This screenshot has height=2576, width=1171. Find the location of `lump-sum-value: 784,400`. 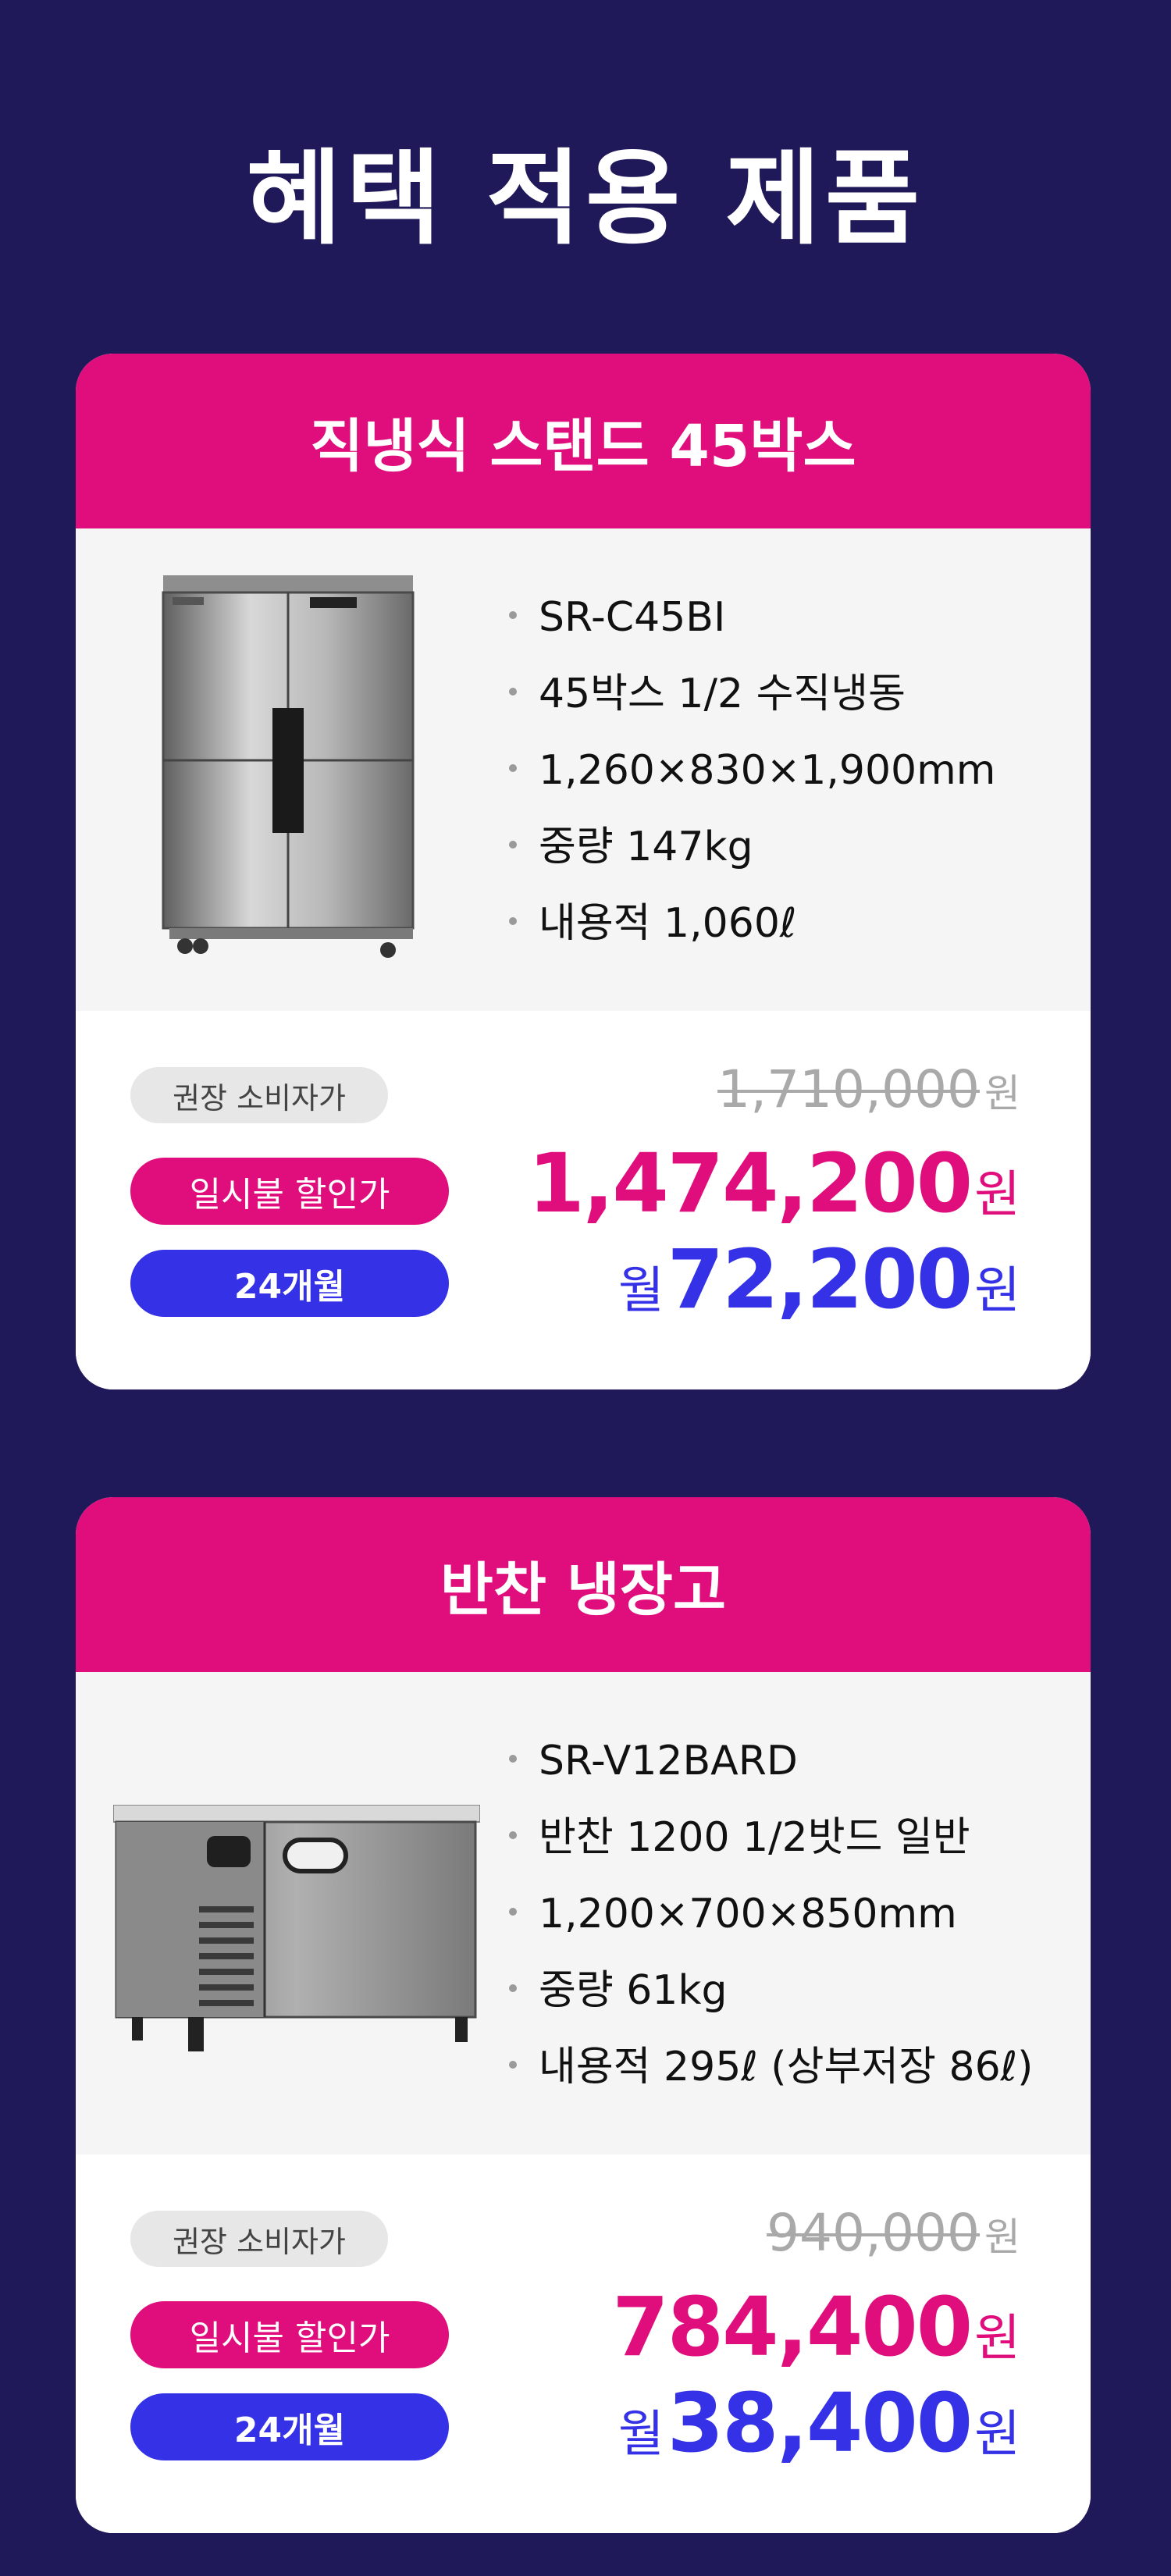

lump-sum-value: 784,400 is located at coordinates (792, 2327).